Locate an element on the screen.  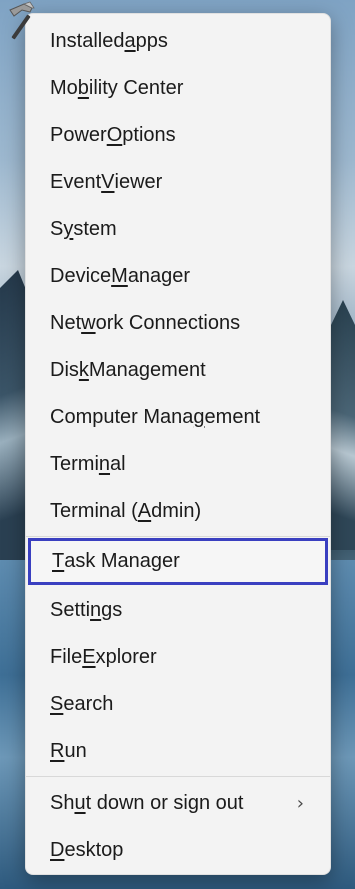
menu-item-file-explorer: File Explorer is located at coordinates (178, 657).